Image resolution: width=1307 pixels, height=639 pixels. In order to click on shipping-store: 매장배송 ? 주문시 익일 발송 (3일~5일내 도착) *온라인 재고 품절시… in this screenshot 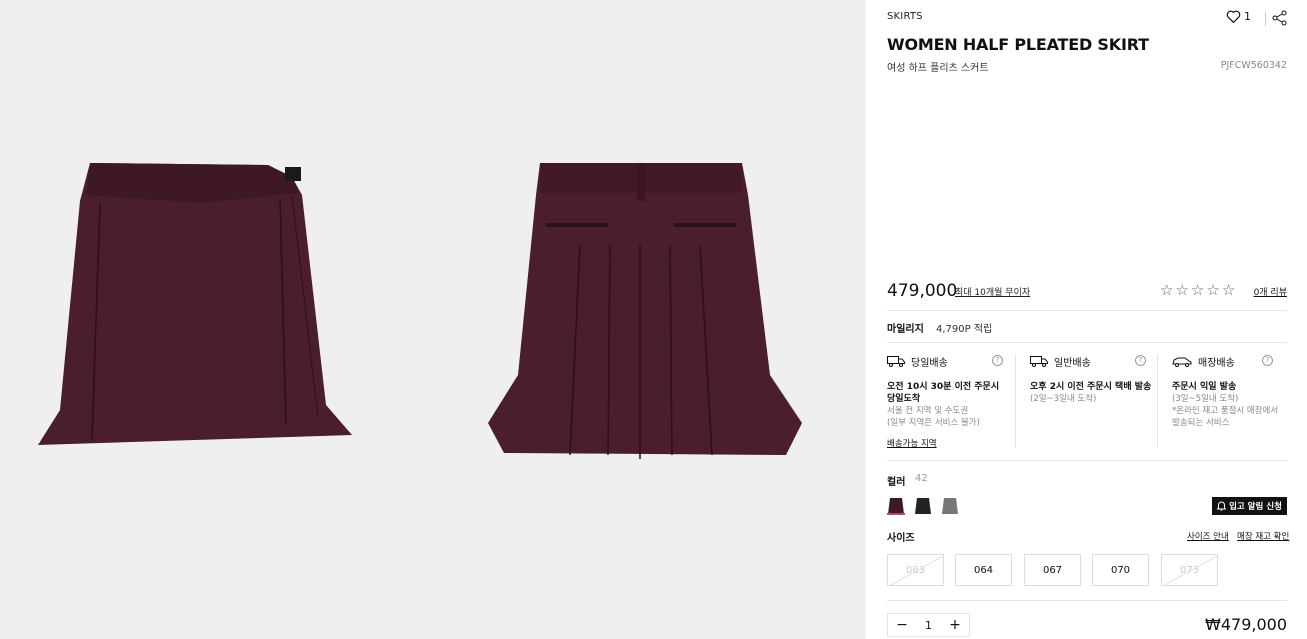, I will do `click(1239, 391)`.